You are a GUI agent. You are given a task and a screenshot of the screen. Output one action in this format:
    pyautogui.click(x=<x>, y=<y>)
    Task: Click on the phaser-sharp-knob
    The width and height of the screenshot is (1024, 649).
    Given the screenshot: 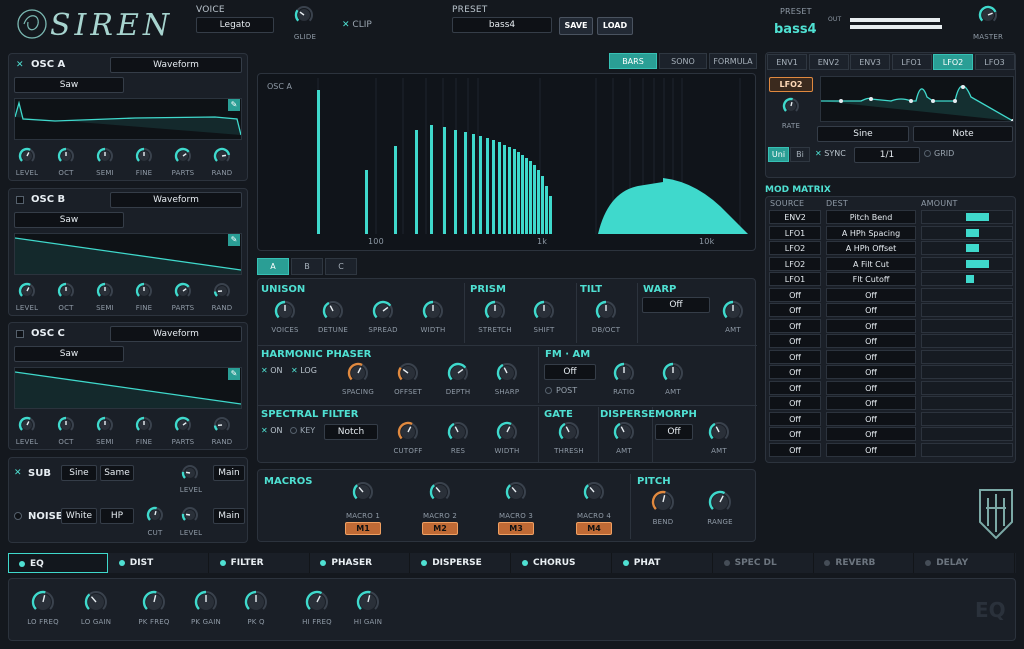 What is the action you would take?
    pyautogui.click(x=507, y=373)
    